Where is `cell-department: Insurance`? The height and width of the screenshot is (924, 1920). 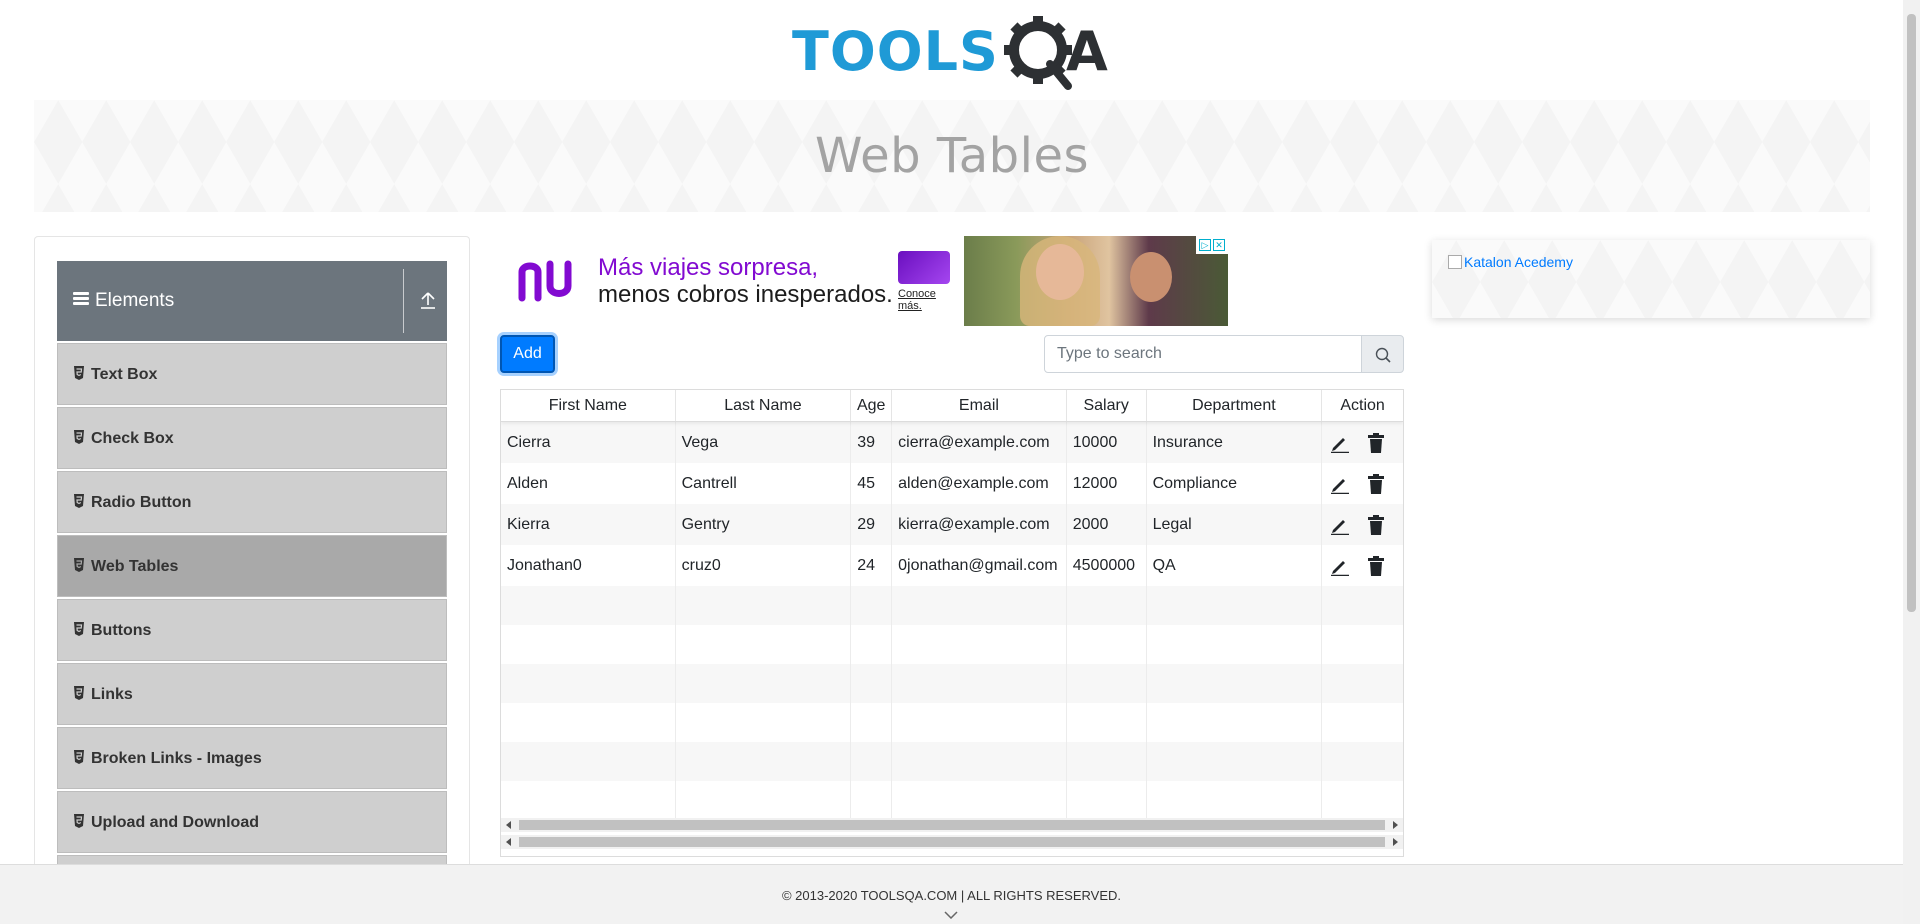
cell-department: Insurance is located at coordinates (1235, 442).